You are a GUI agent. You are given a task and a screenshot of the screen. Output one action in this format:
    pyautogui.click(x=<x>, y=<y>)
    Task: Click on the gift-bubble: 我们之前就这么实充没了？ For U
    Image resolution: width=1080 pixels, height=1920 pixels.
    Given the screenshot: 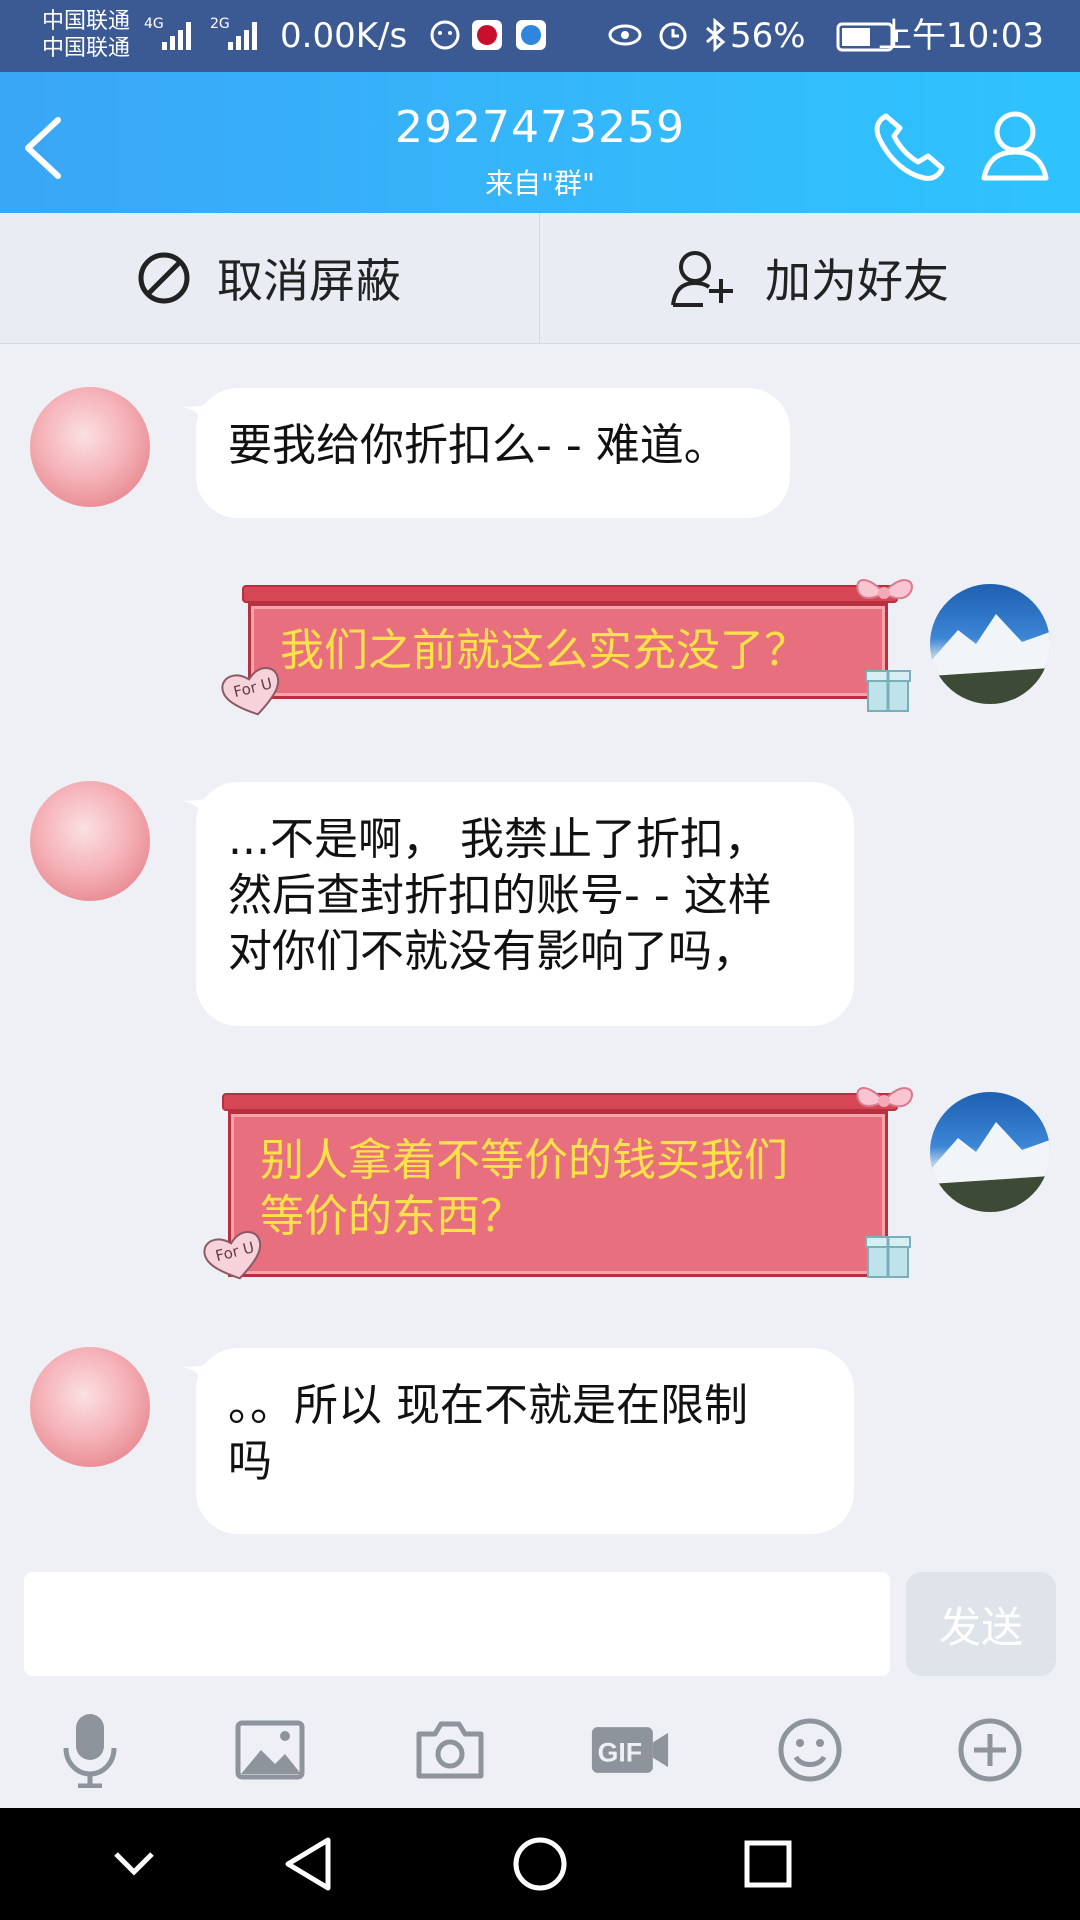 What is the action you would take?
    pyautogui.click(x=570, y=645)
    